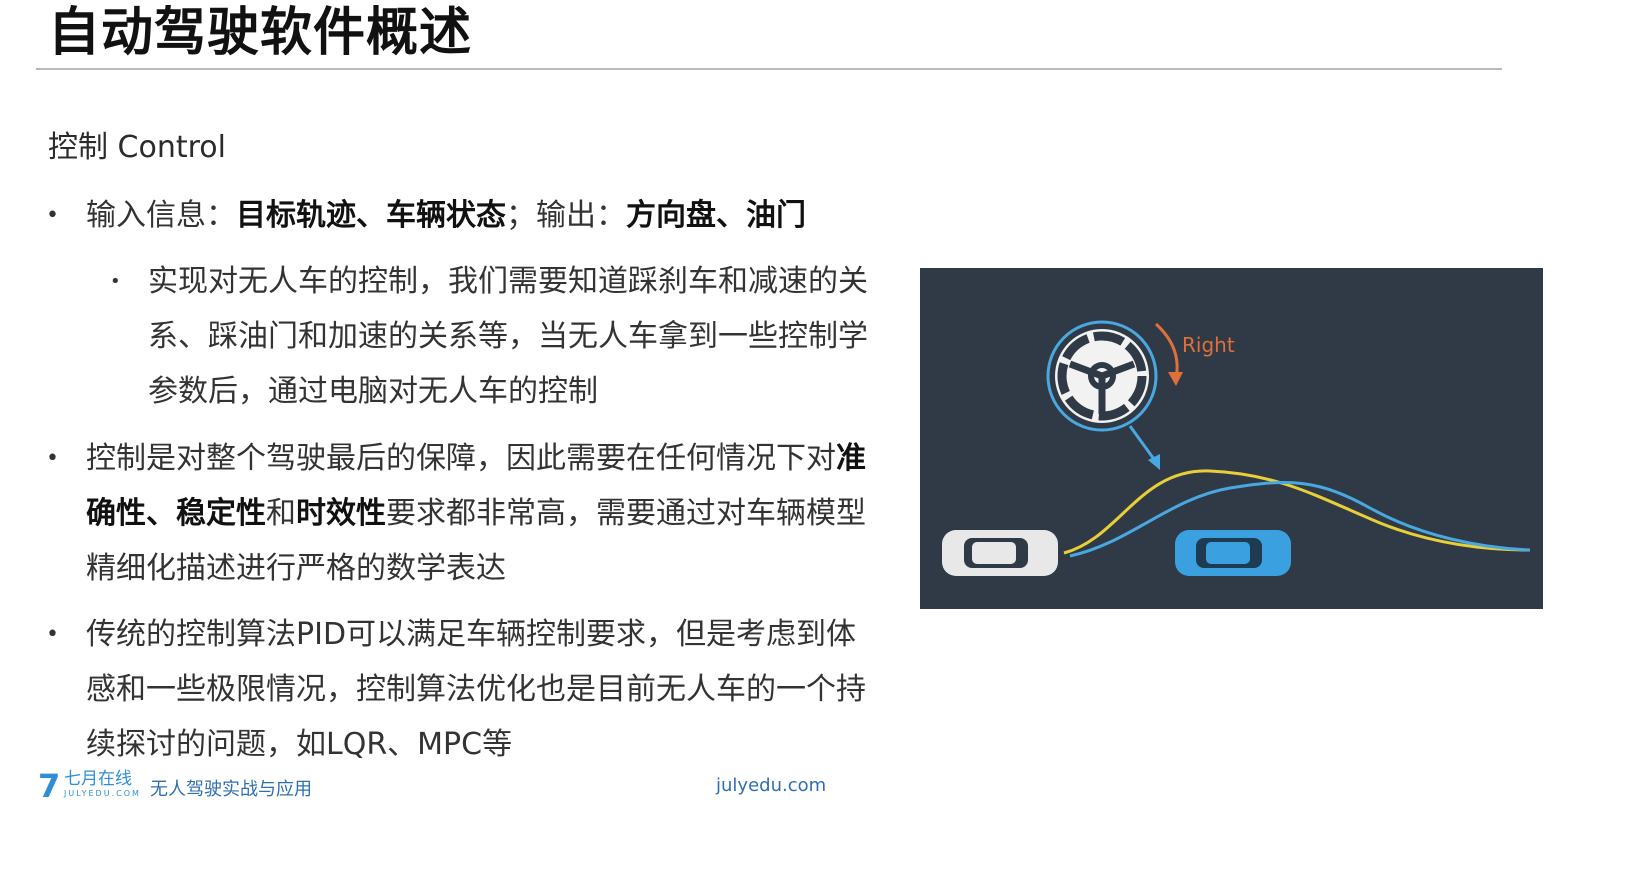  I want to click on bullet-io-text-1: 输入信息：, so click(161, 215).